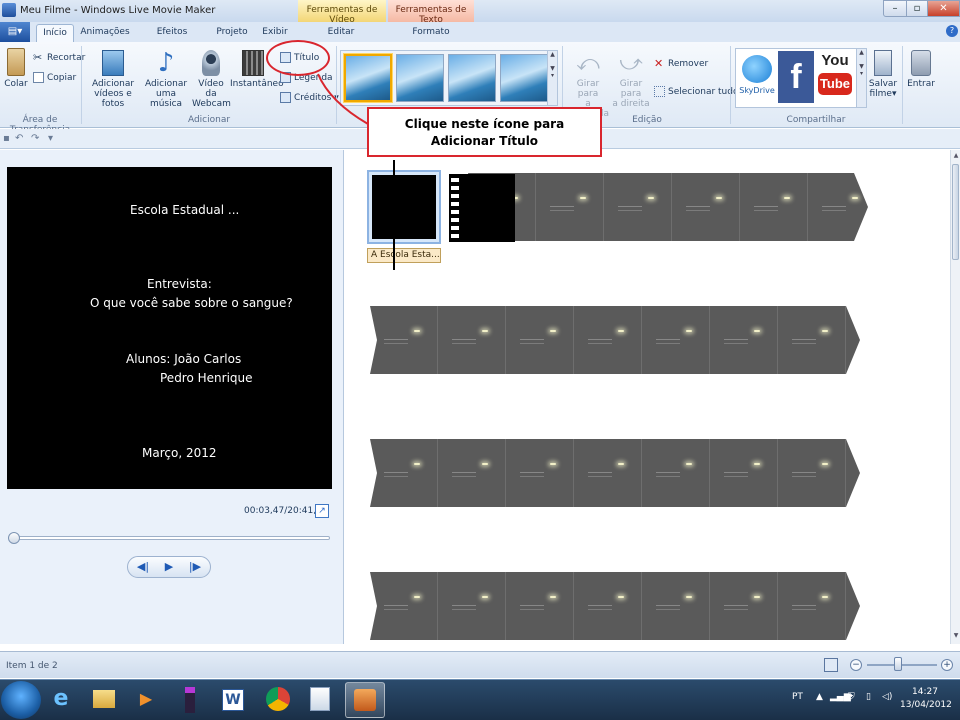 Image resolution: width=960 pixels, height=720 pixels. I want to click on zoom-out-button: −, so click(856, 665).